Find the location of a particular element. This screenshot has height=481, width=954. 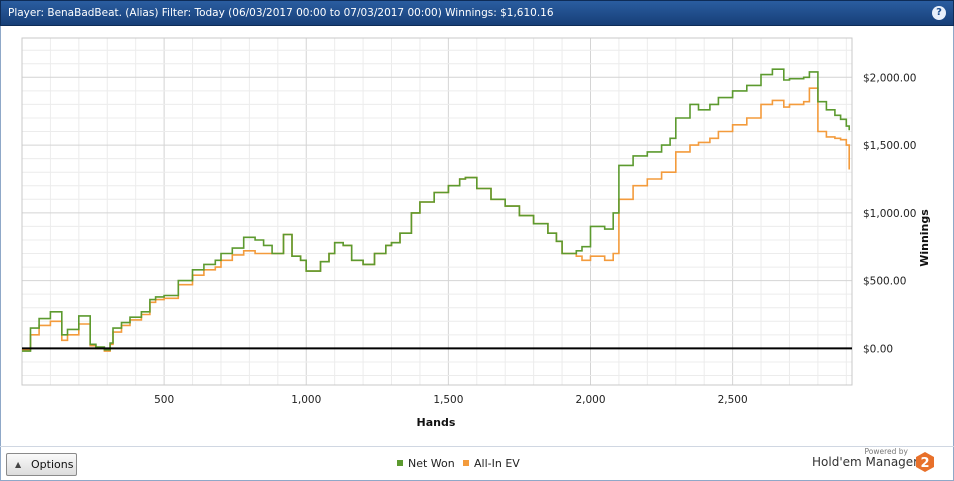

y-tick-label: $0.00 is located at coordinates (878, 349).